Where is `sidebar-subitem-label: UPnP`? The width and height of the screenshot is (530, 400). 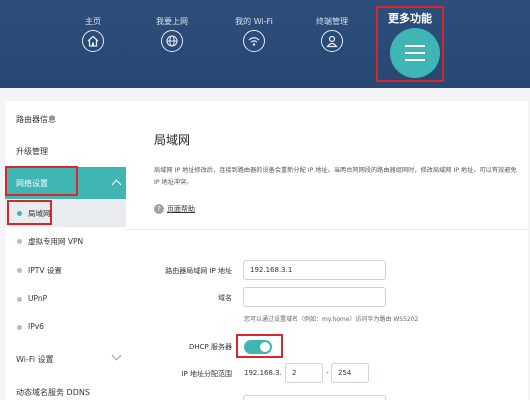
sidebar-subitem-label: UPnP is located at coordinates (38, 298).